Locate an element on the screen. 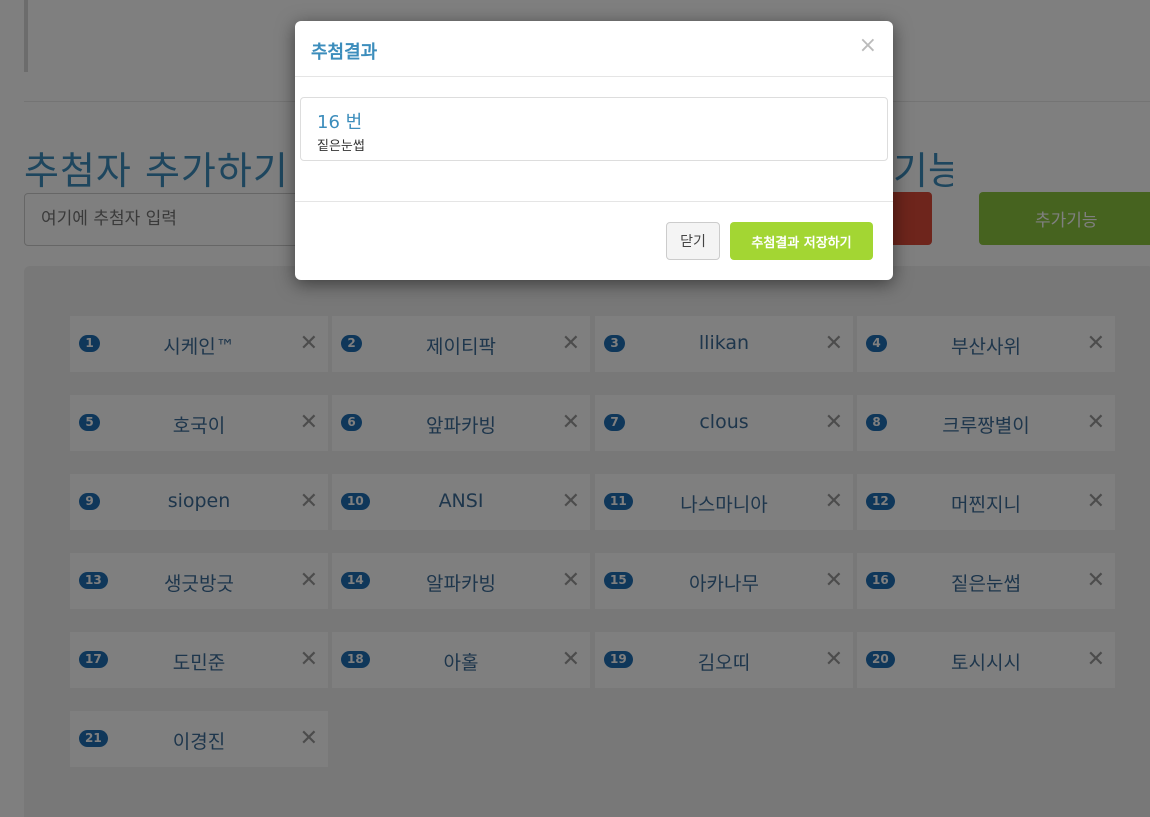 The height and width of the screenshot is (817, 1150). close-icon: × is located at coordinates (868, 46).